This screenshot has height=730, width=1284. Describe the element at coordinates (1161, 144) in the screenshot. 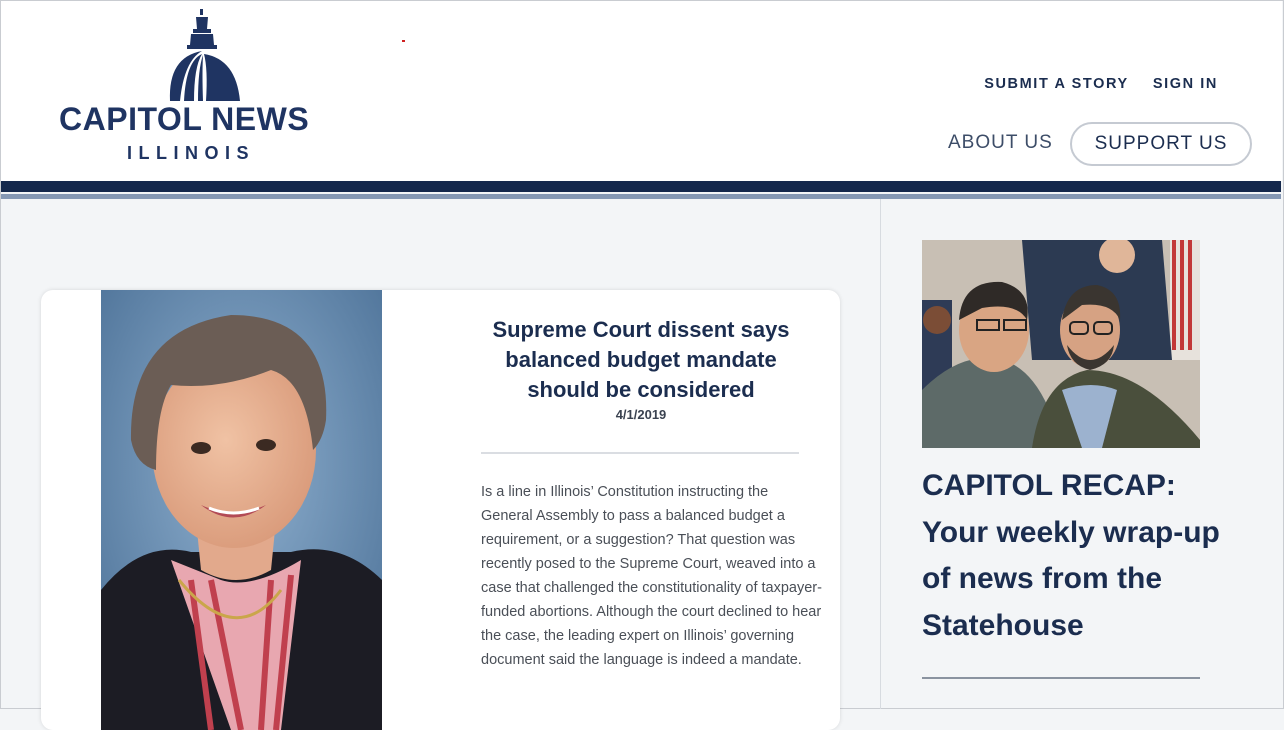

I see `support-us-button: SUPPORT US` at that location.